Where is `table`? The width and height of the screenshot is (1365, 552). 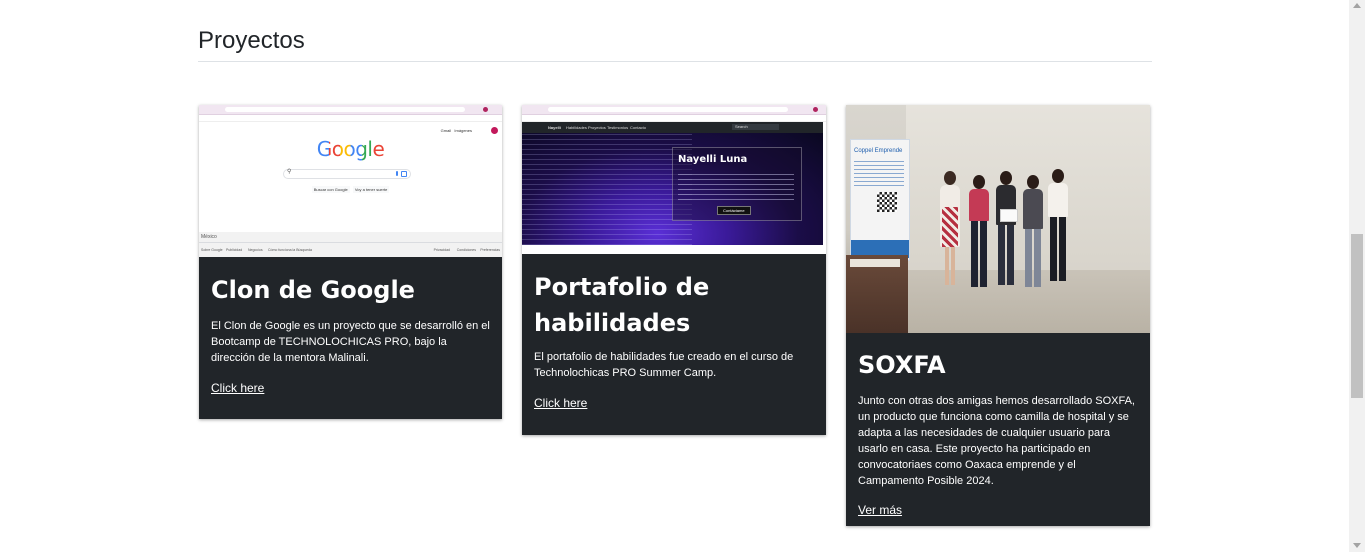
table is located at coordinates (877, 294).